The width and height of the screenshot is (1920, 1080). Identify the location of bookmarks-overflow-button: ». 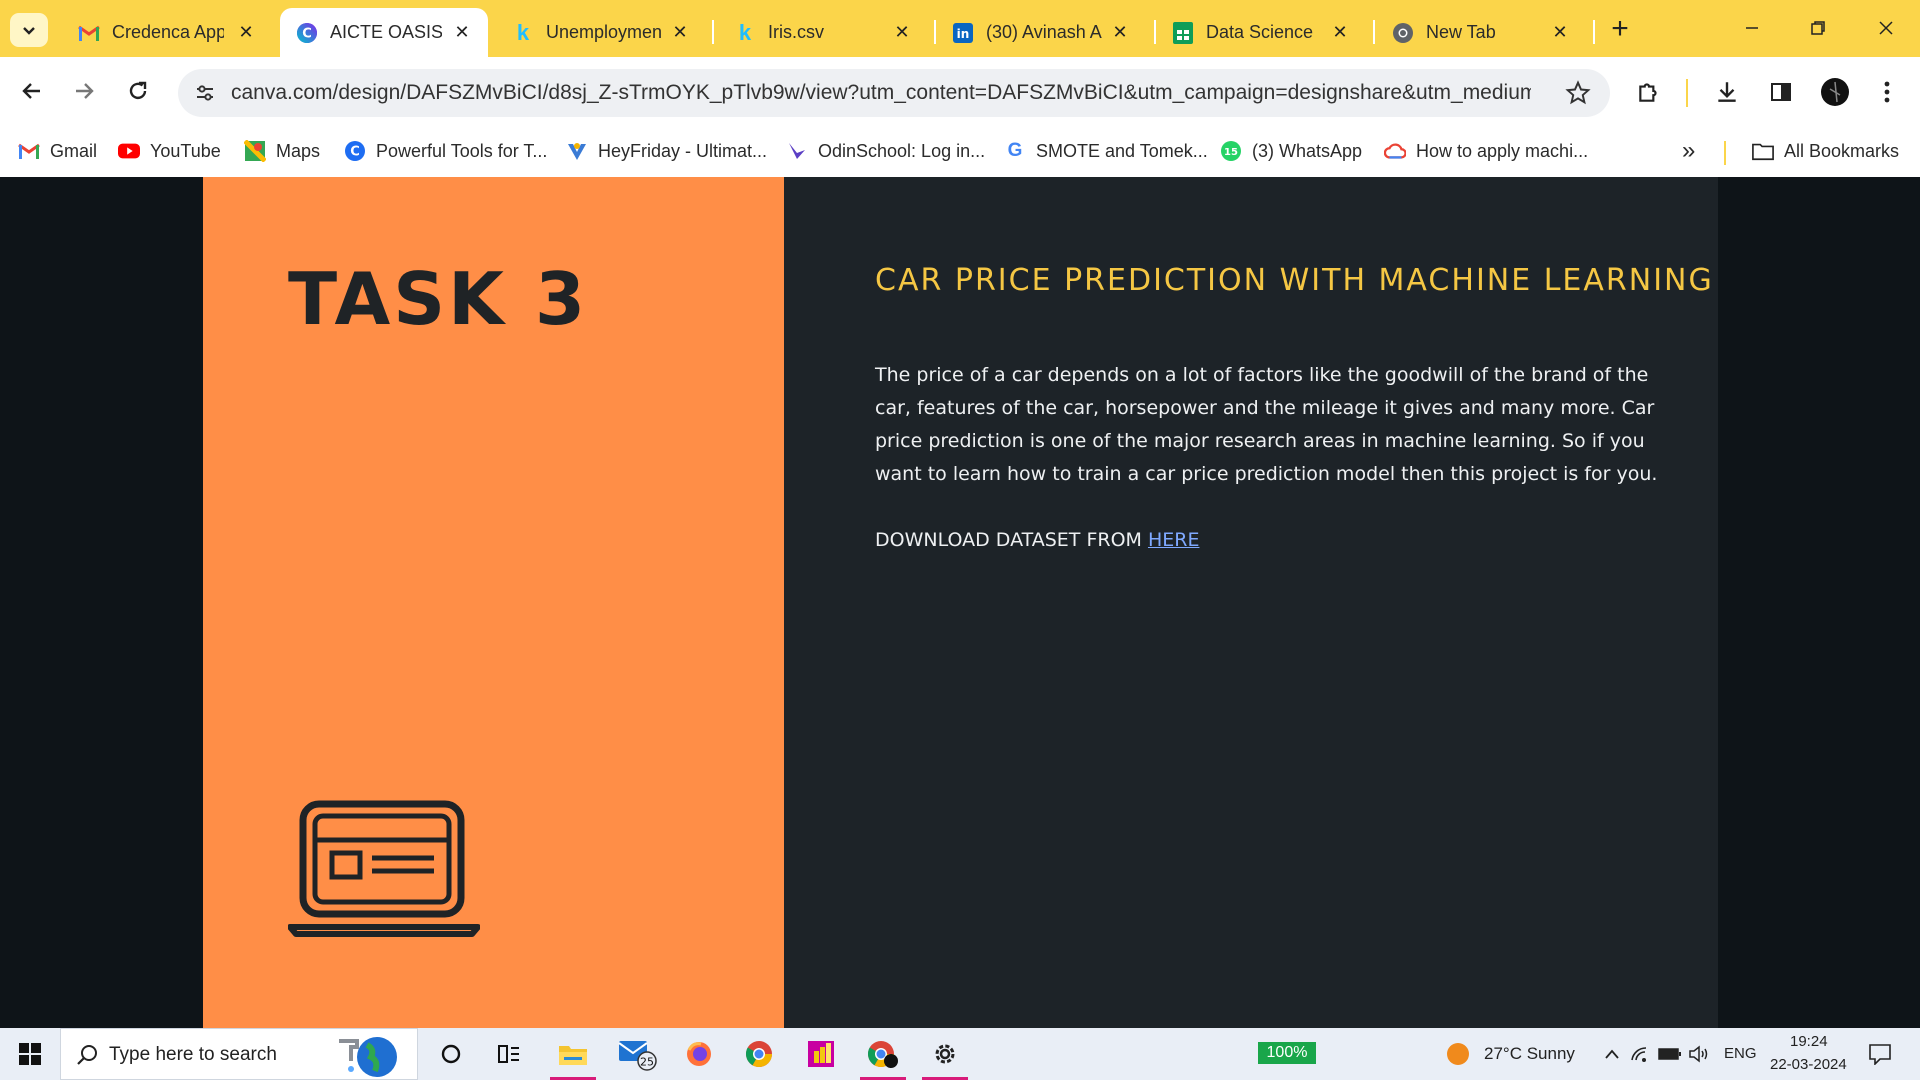
(1688, 151).